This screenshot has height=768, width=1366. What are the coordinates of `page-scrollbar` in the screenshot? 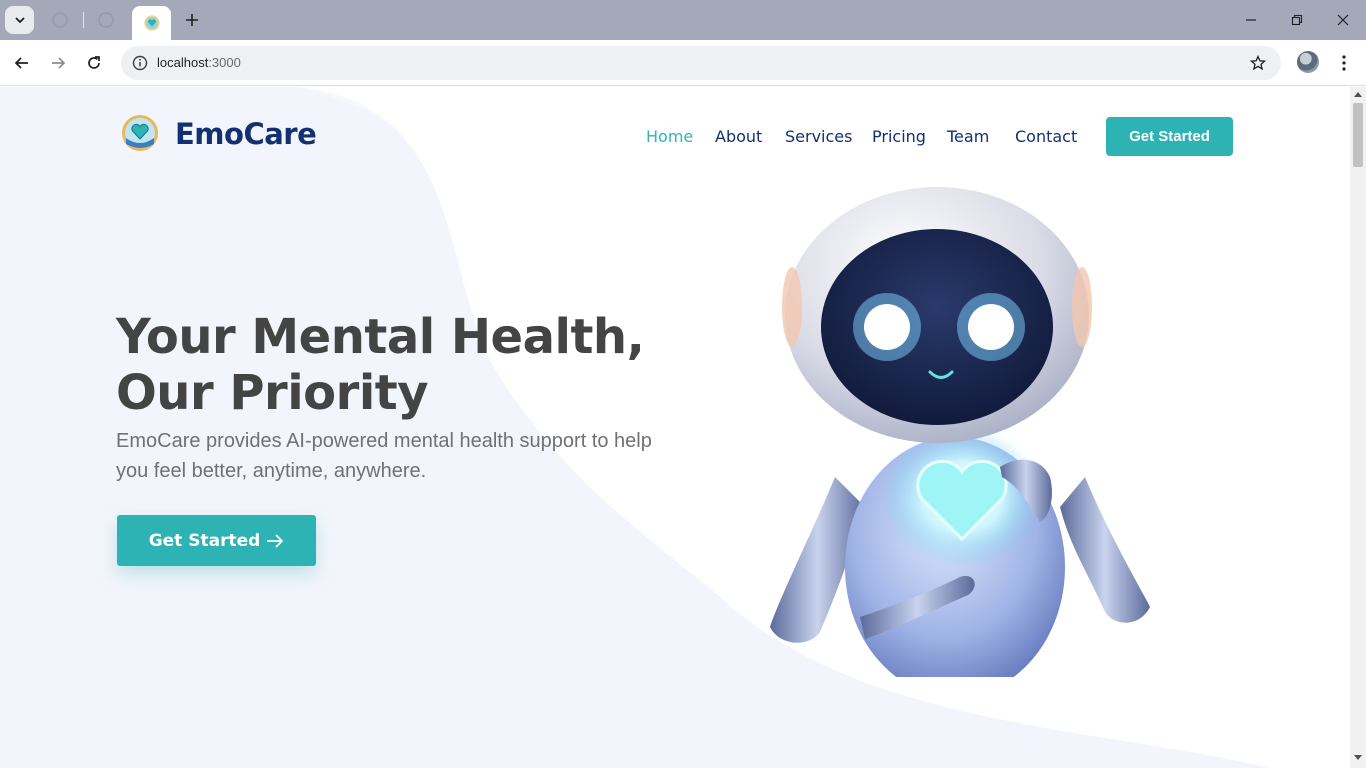 It's located at (1358, 427).